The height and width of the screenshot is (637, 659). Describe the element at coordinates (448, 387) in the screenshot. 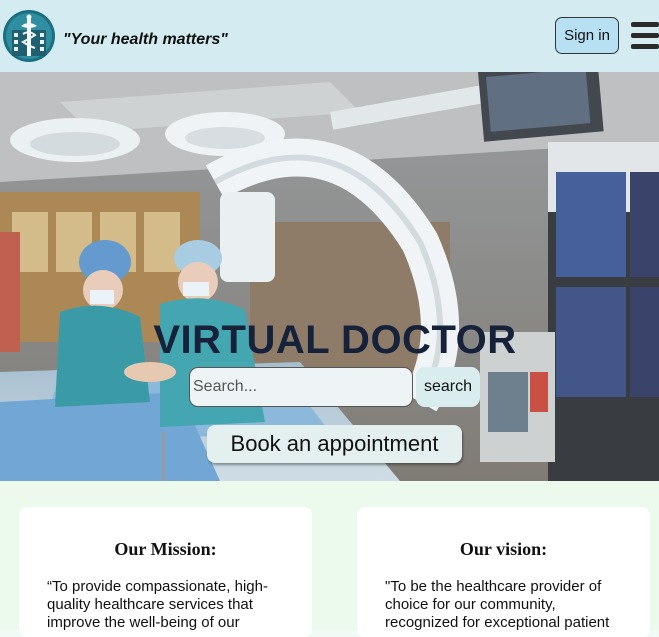

I see `search-button: search` at that location.